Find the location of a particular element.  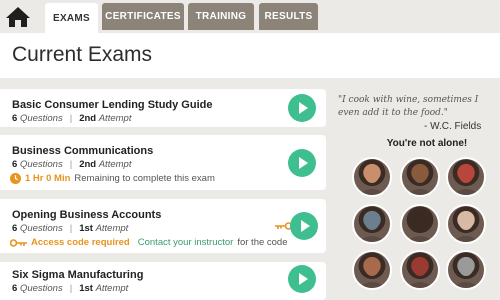

tab-results: RESULTS is located at coordinates (288, 16).